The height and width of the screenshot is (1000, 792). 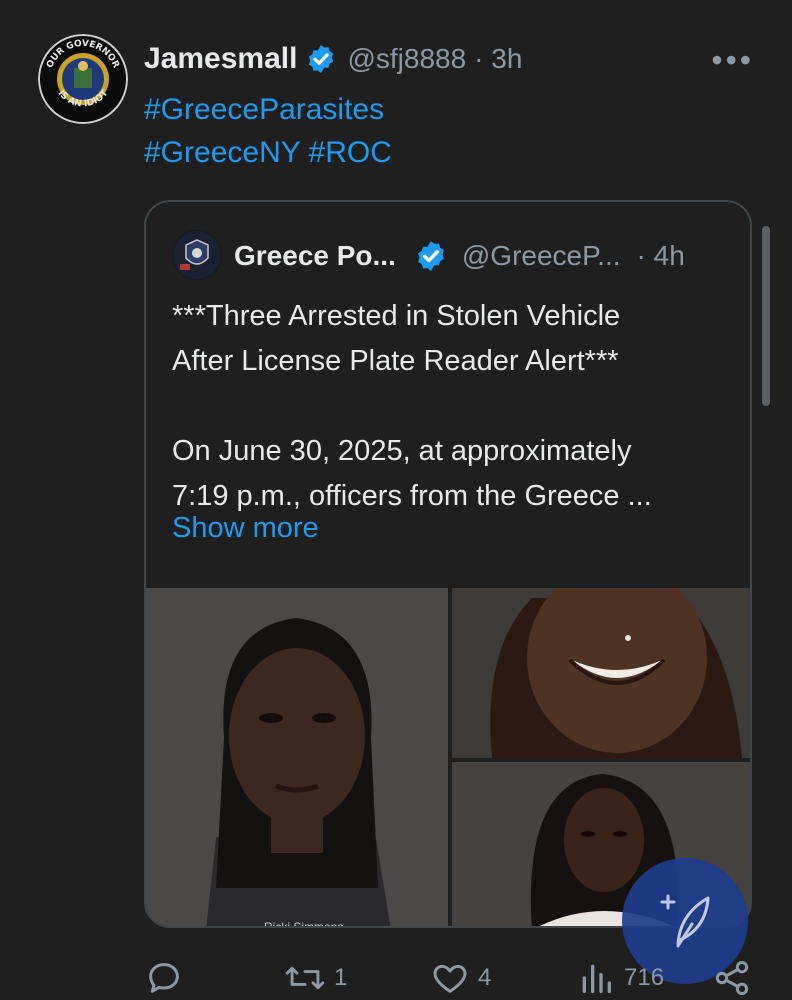 I want to click on hashtag-line: #GreeceNY #ROC, so click(x=268, y=152).